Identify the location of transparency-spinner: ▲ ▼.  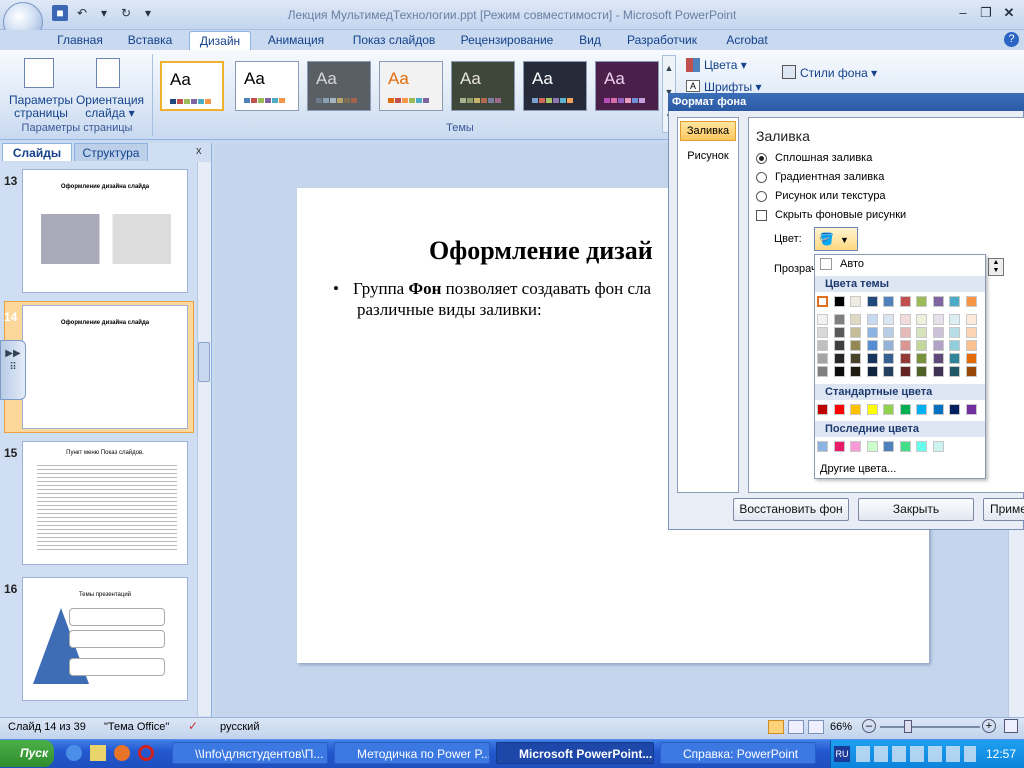
(996, 267).